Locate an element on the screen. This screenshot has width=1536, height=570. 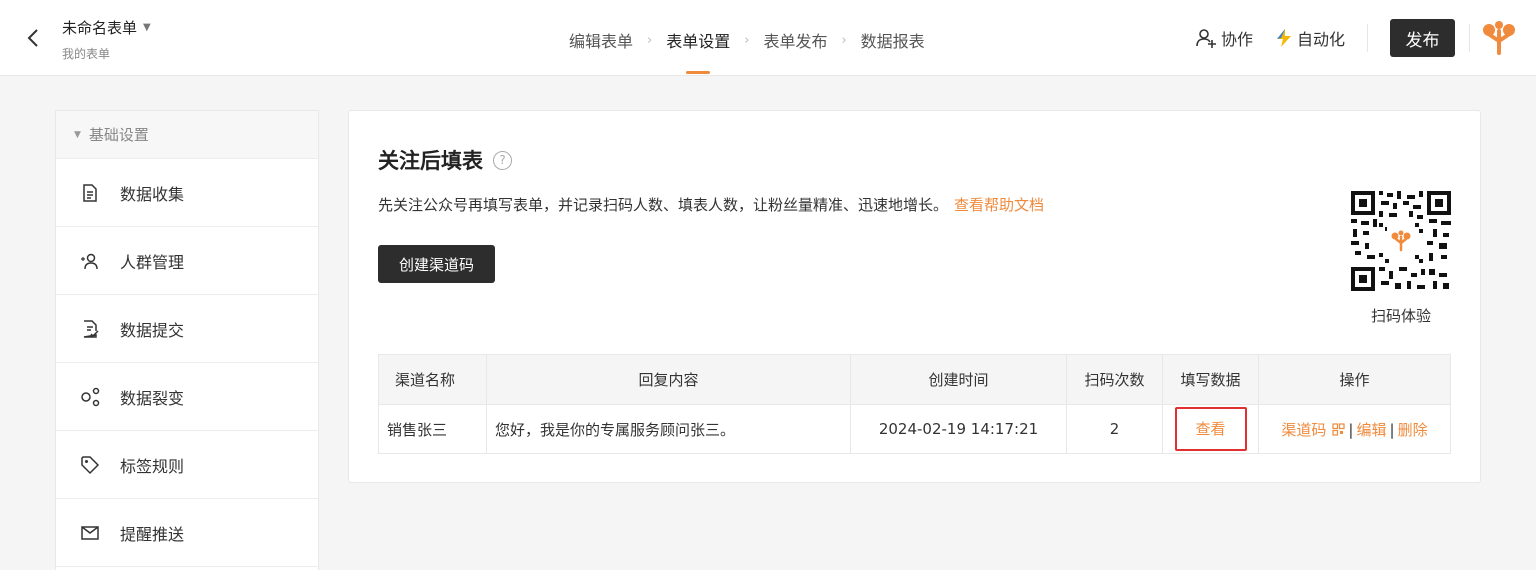
column-header: 扫码次数 is located at coordinates (1114, 379).